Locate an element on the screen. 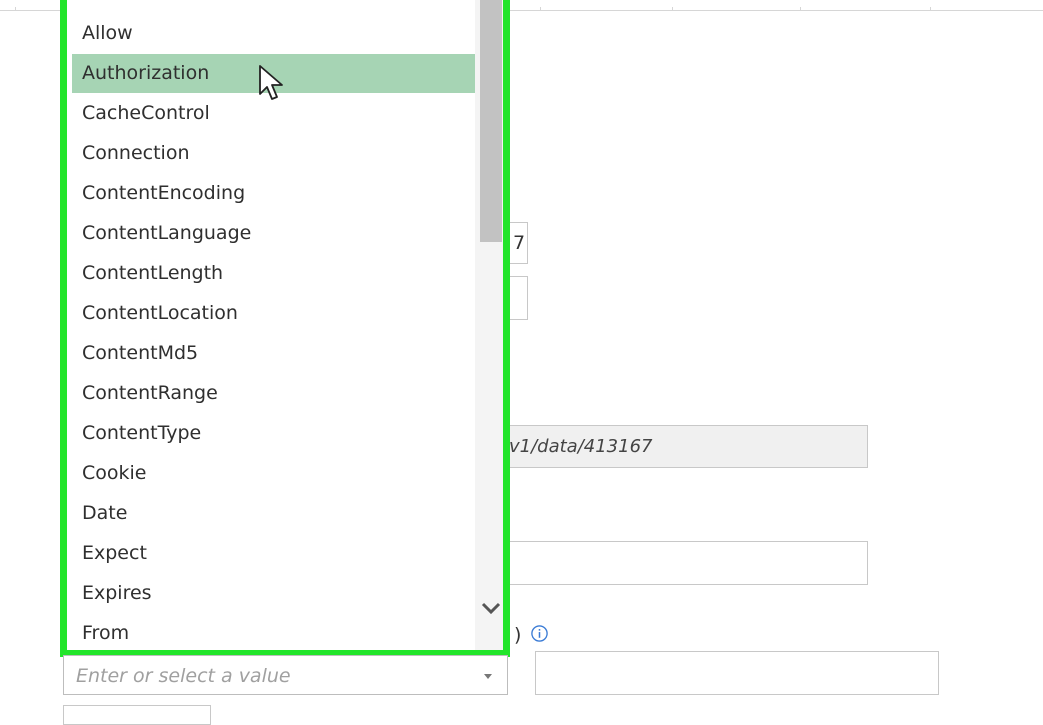 Image resolution: width=1043 pixels, height=725 pixels. option-contentlength: ContentLength is located at coordinates (277, 273).